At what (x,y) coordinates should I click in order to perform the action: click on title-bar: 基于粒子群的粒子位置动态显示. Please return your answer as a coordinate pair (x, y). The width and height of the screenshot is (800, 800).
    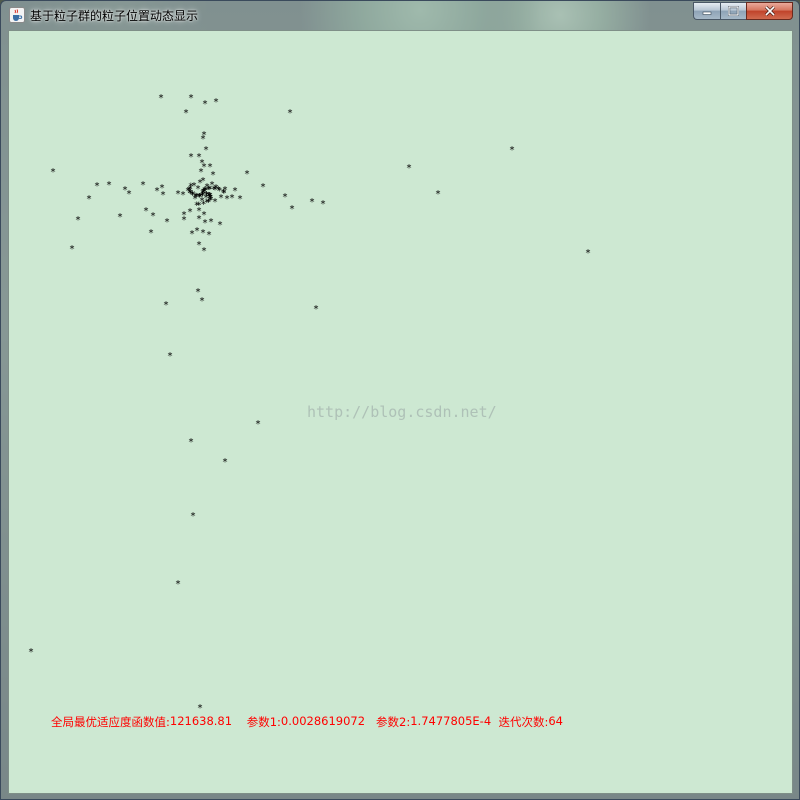
    Looking at the image, I should click on (400, 15).